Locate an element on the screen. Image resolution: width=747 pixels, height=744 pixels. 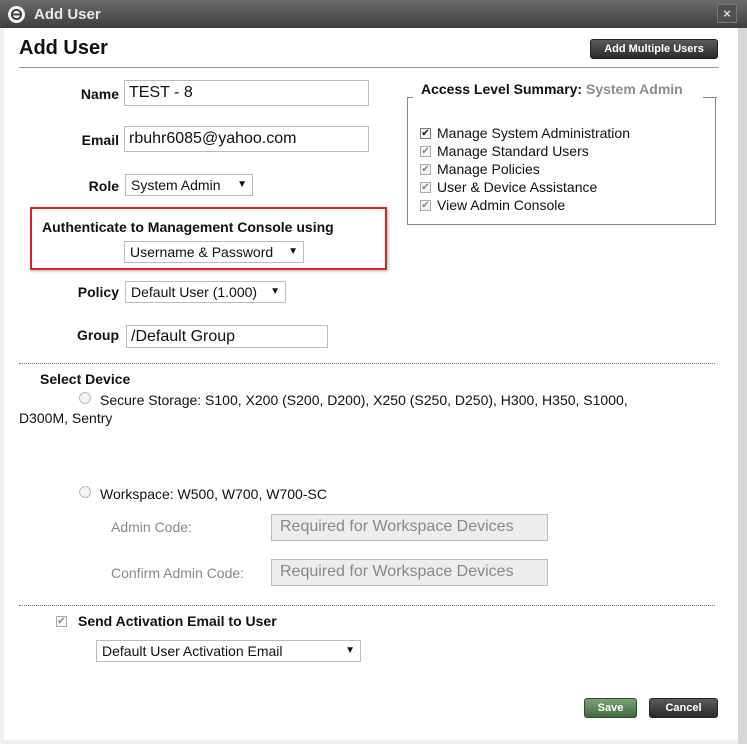
activation-email-select: Default User Activation Email ▼ is located at coordinates (228, 651).